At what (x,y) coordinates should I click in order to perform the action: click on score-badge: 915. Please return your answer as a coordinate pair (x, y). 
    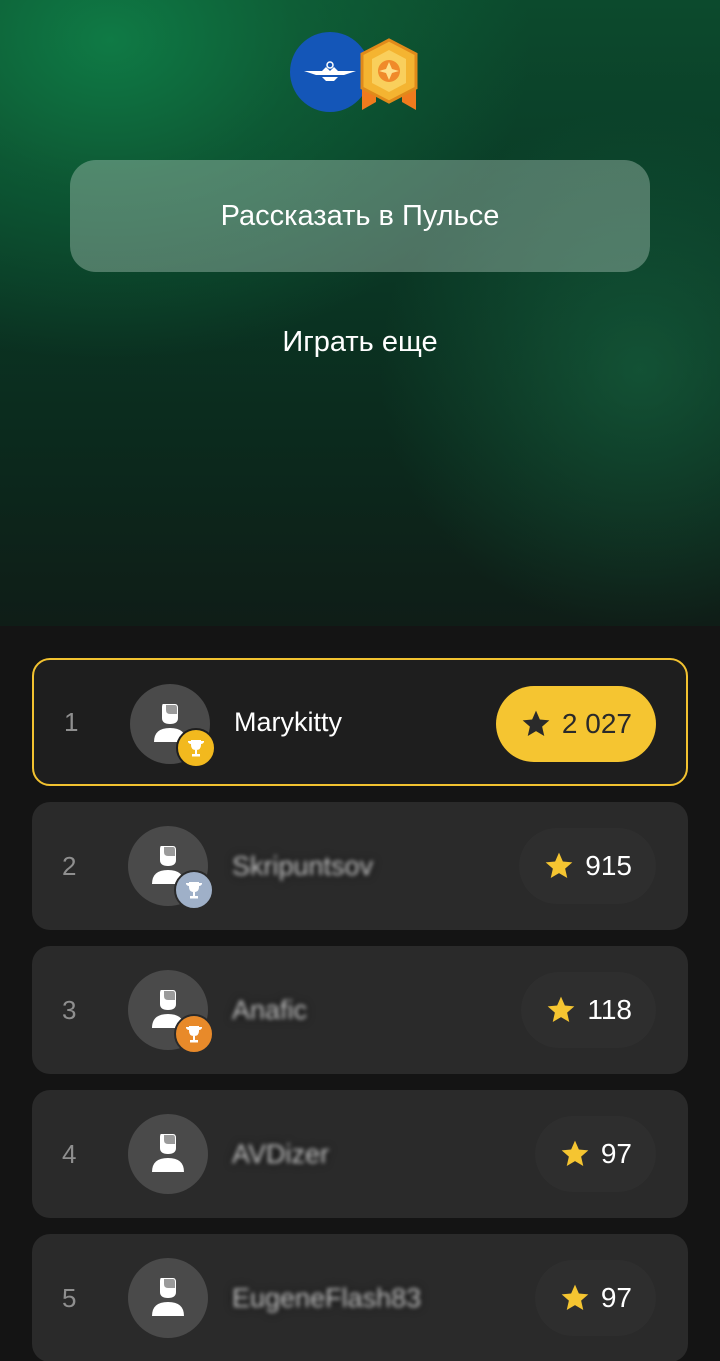
    Looking at the image, I should click on (587, 866).